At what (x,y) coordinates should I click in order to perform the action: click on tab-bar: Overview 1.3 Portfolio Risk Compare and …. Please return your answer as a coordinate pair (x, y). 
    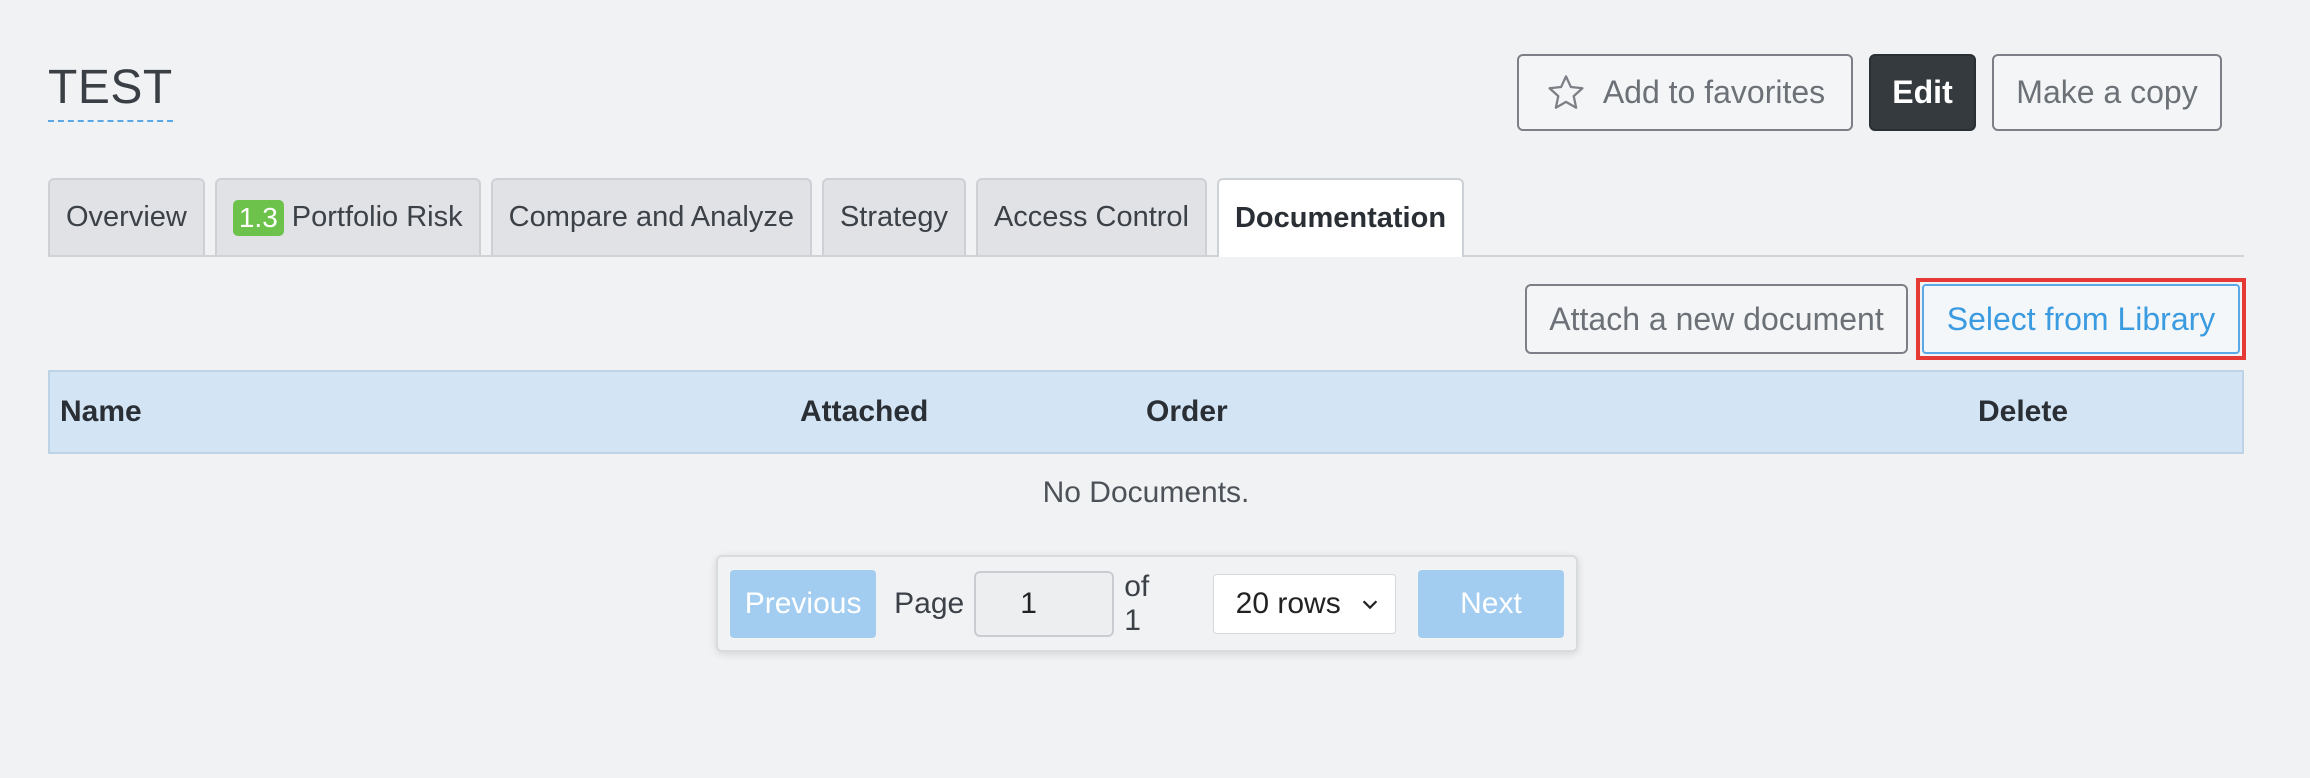
    Looking at the image, I should click on (1146, 217).